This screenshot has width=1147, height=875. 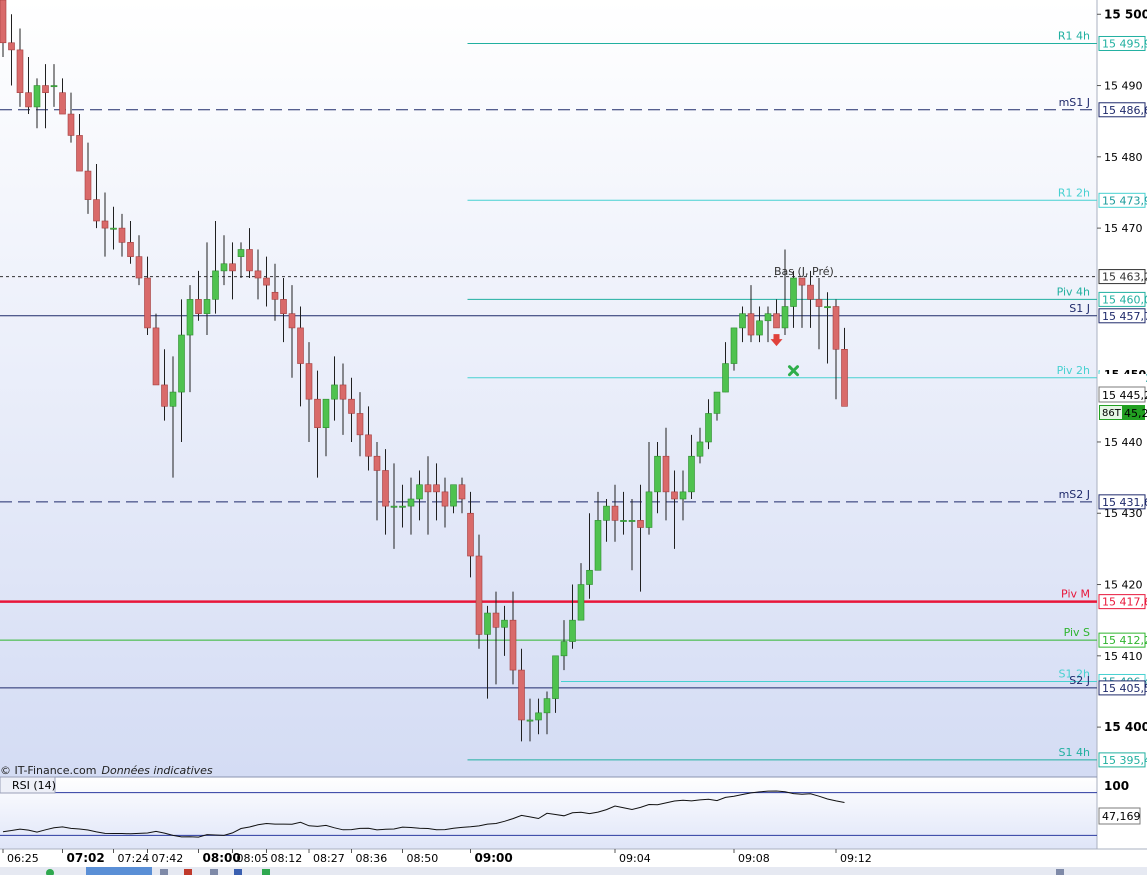 What do you see at coordinates (856, 858) in the screenshot?
I see `x-tick-label: 09:12` at bounding box center [856, 858].